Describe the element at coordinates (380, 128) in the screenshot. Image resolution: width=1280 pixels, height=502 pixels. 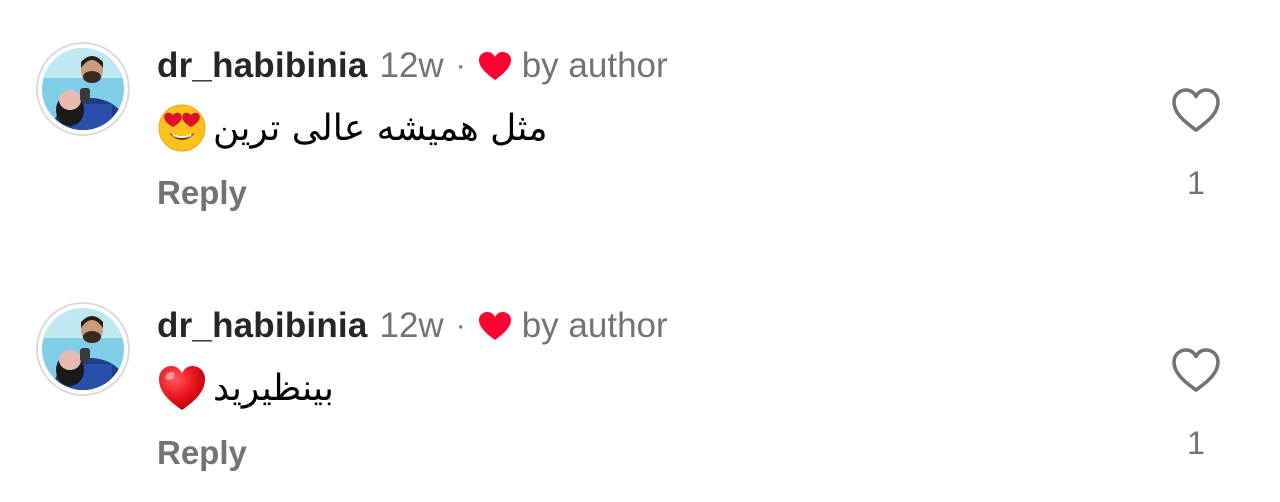
I see `comment-text: مثل همیشه عالی ترین` at that location.